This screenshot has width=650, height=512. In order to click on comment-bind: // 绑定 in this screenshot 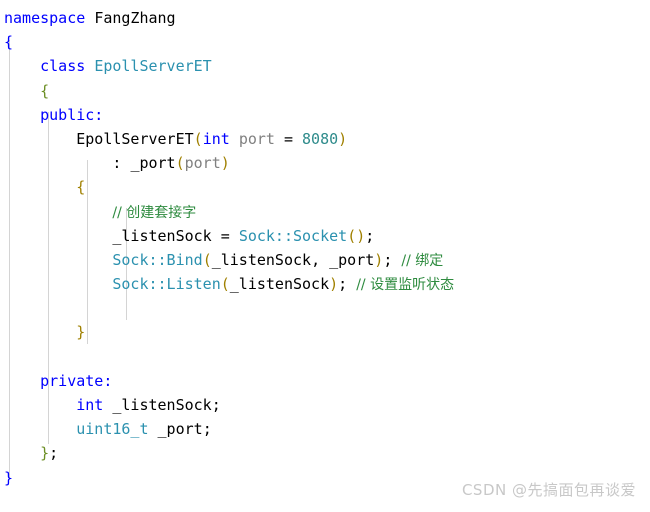, I will do `click(422, 260)`.